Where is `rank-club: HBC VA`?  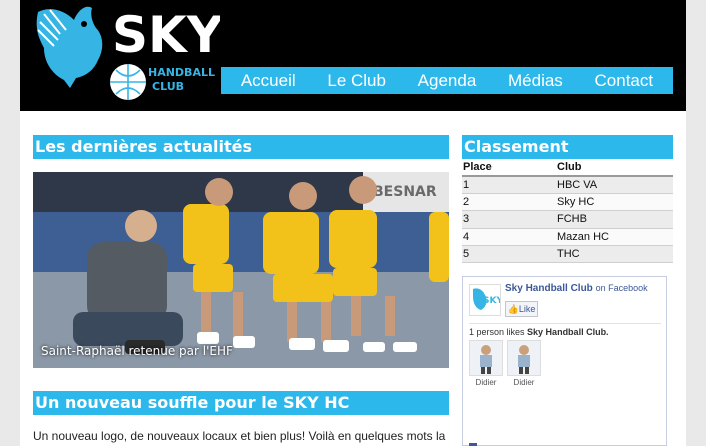 rank-club: HBC VA is located at coordinates (614, 185).